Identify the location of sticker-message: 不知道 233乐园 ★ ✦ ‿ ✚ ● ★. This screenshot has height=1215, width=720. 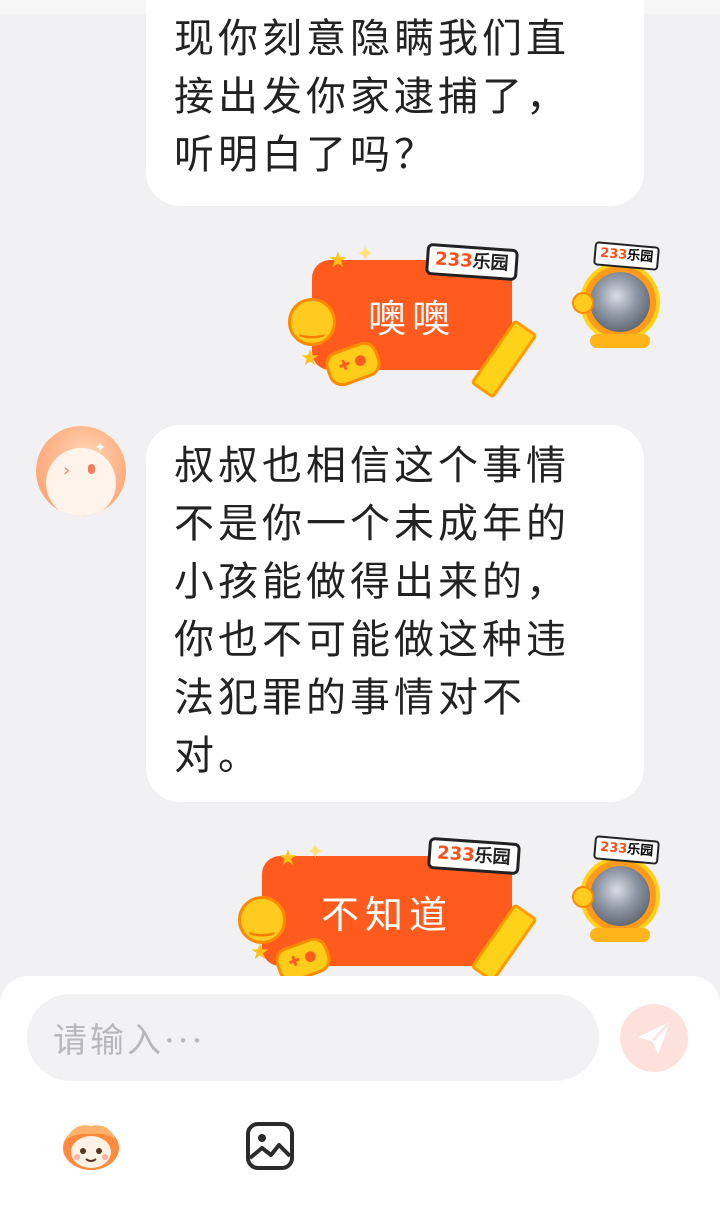
(387, 910).